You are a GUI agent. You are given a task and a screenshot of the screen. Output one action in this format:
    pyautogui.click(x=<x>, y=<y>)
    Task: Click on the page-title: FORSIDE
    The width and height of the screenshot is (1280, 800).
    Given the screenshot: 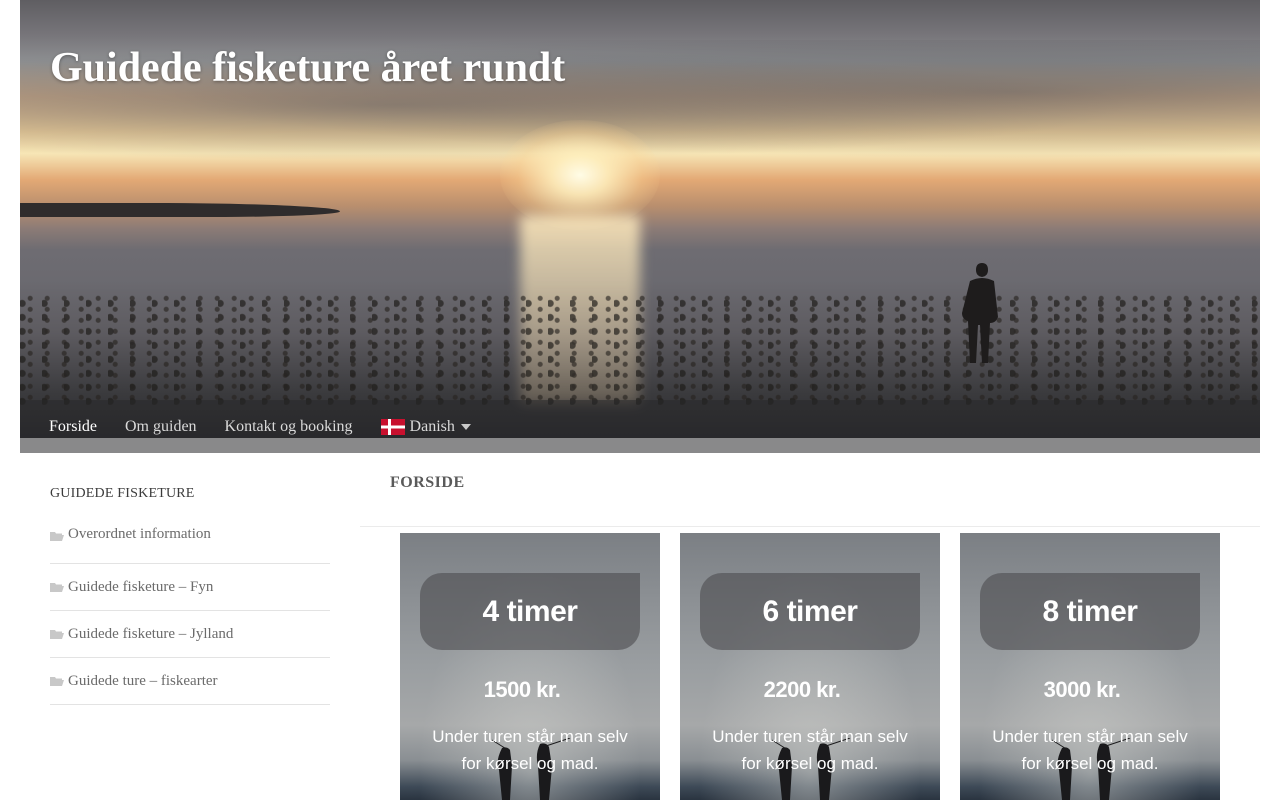 What is the action you would take?
    pyautogui.click(x=810, y=493)
    